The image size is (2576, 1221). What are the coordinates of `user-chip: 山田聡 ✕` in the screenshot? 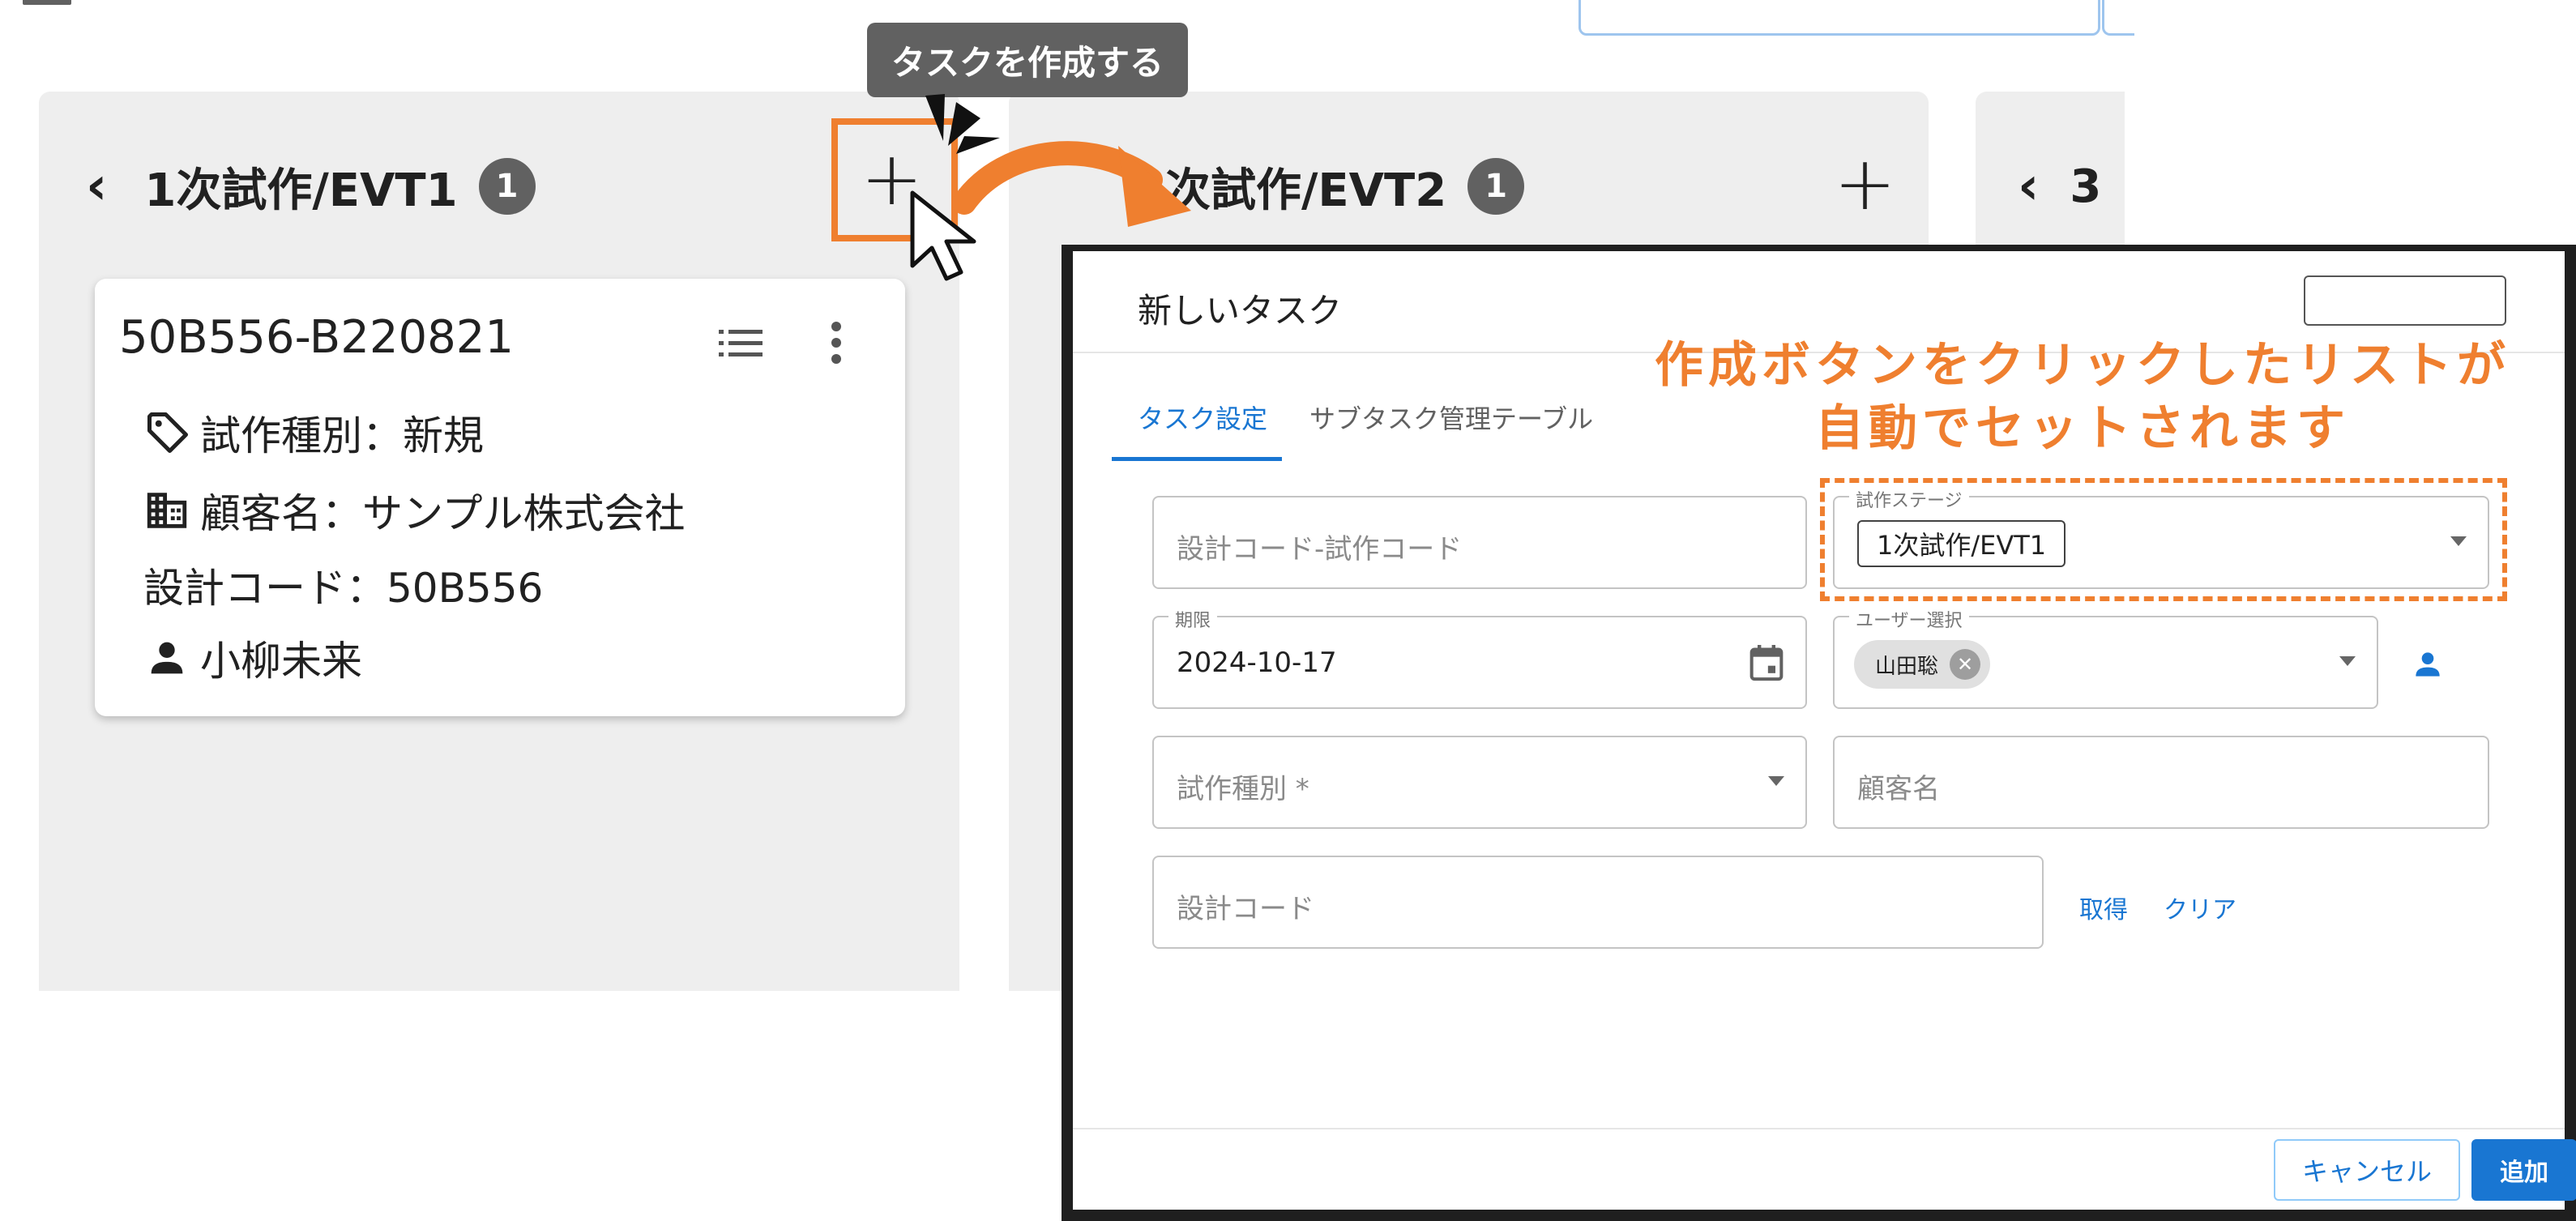 It's located at (1922, 664).